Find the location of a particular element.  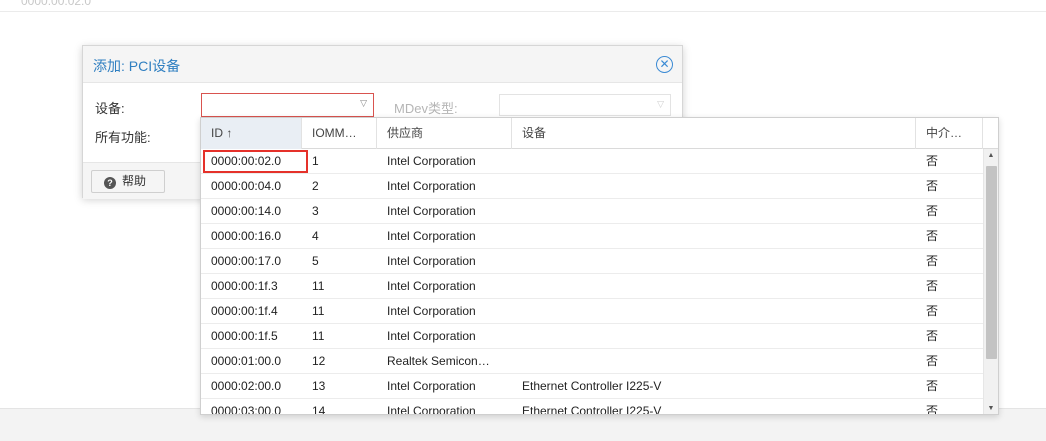

background-top-text: 0000:00:02.0 is located at coordinates (56, 4).